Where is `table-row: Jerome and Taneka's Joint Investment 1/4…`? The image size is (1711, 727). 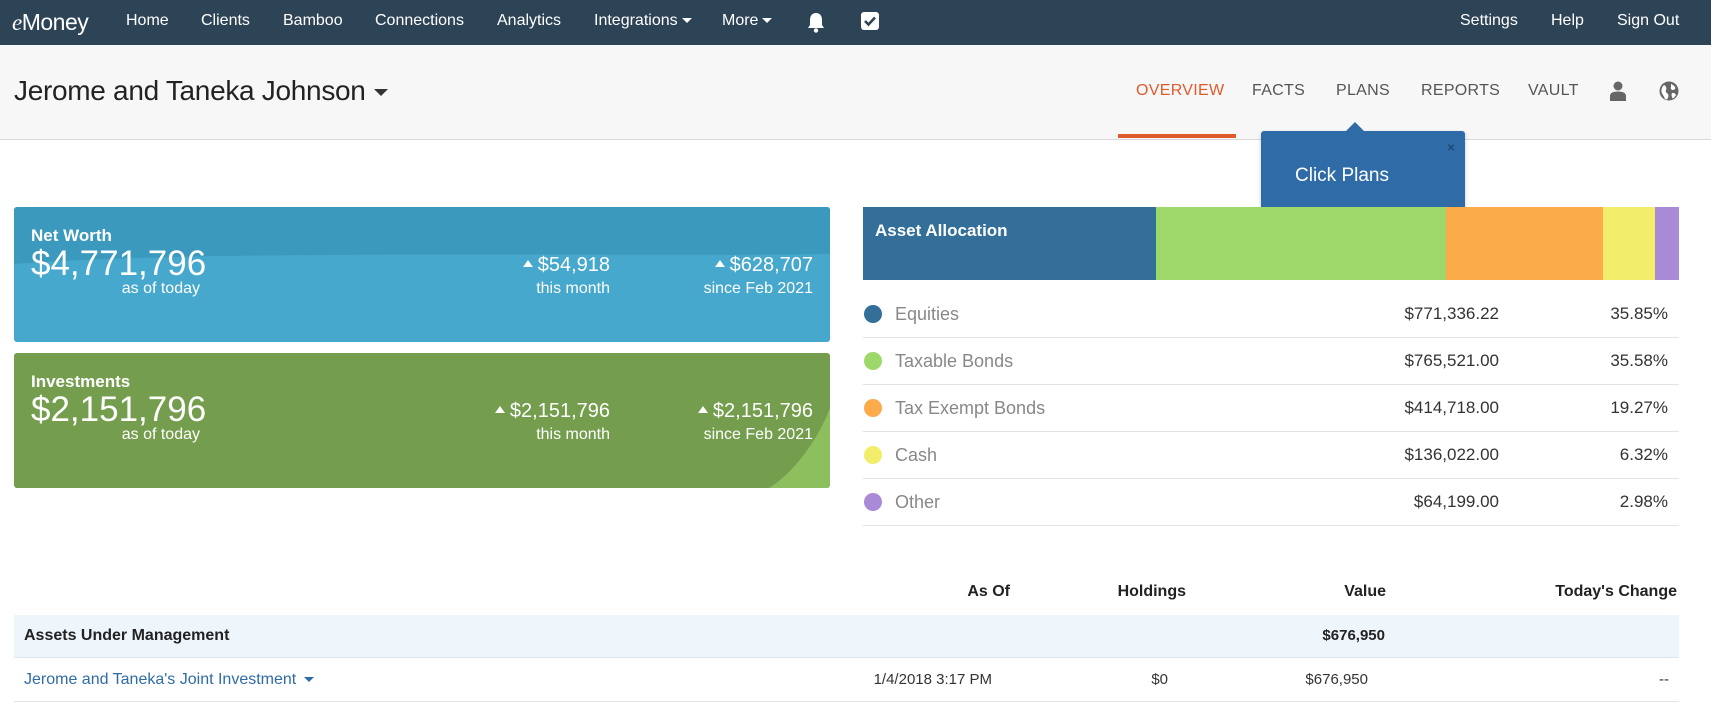 table-row: Jerome and Taneka's Joint Investment 1/4… is located at coordinates (846, 680).